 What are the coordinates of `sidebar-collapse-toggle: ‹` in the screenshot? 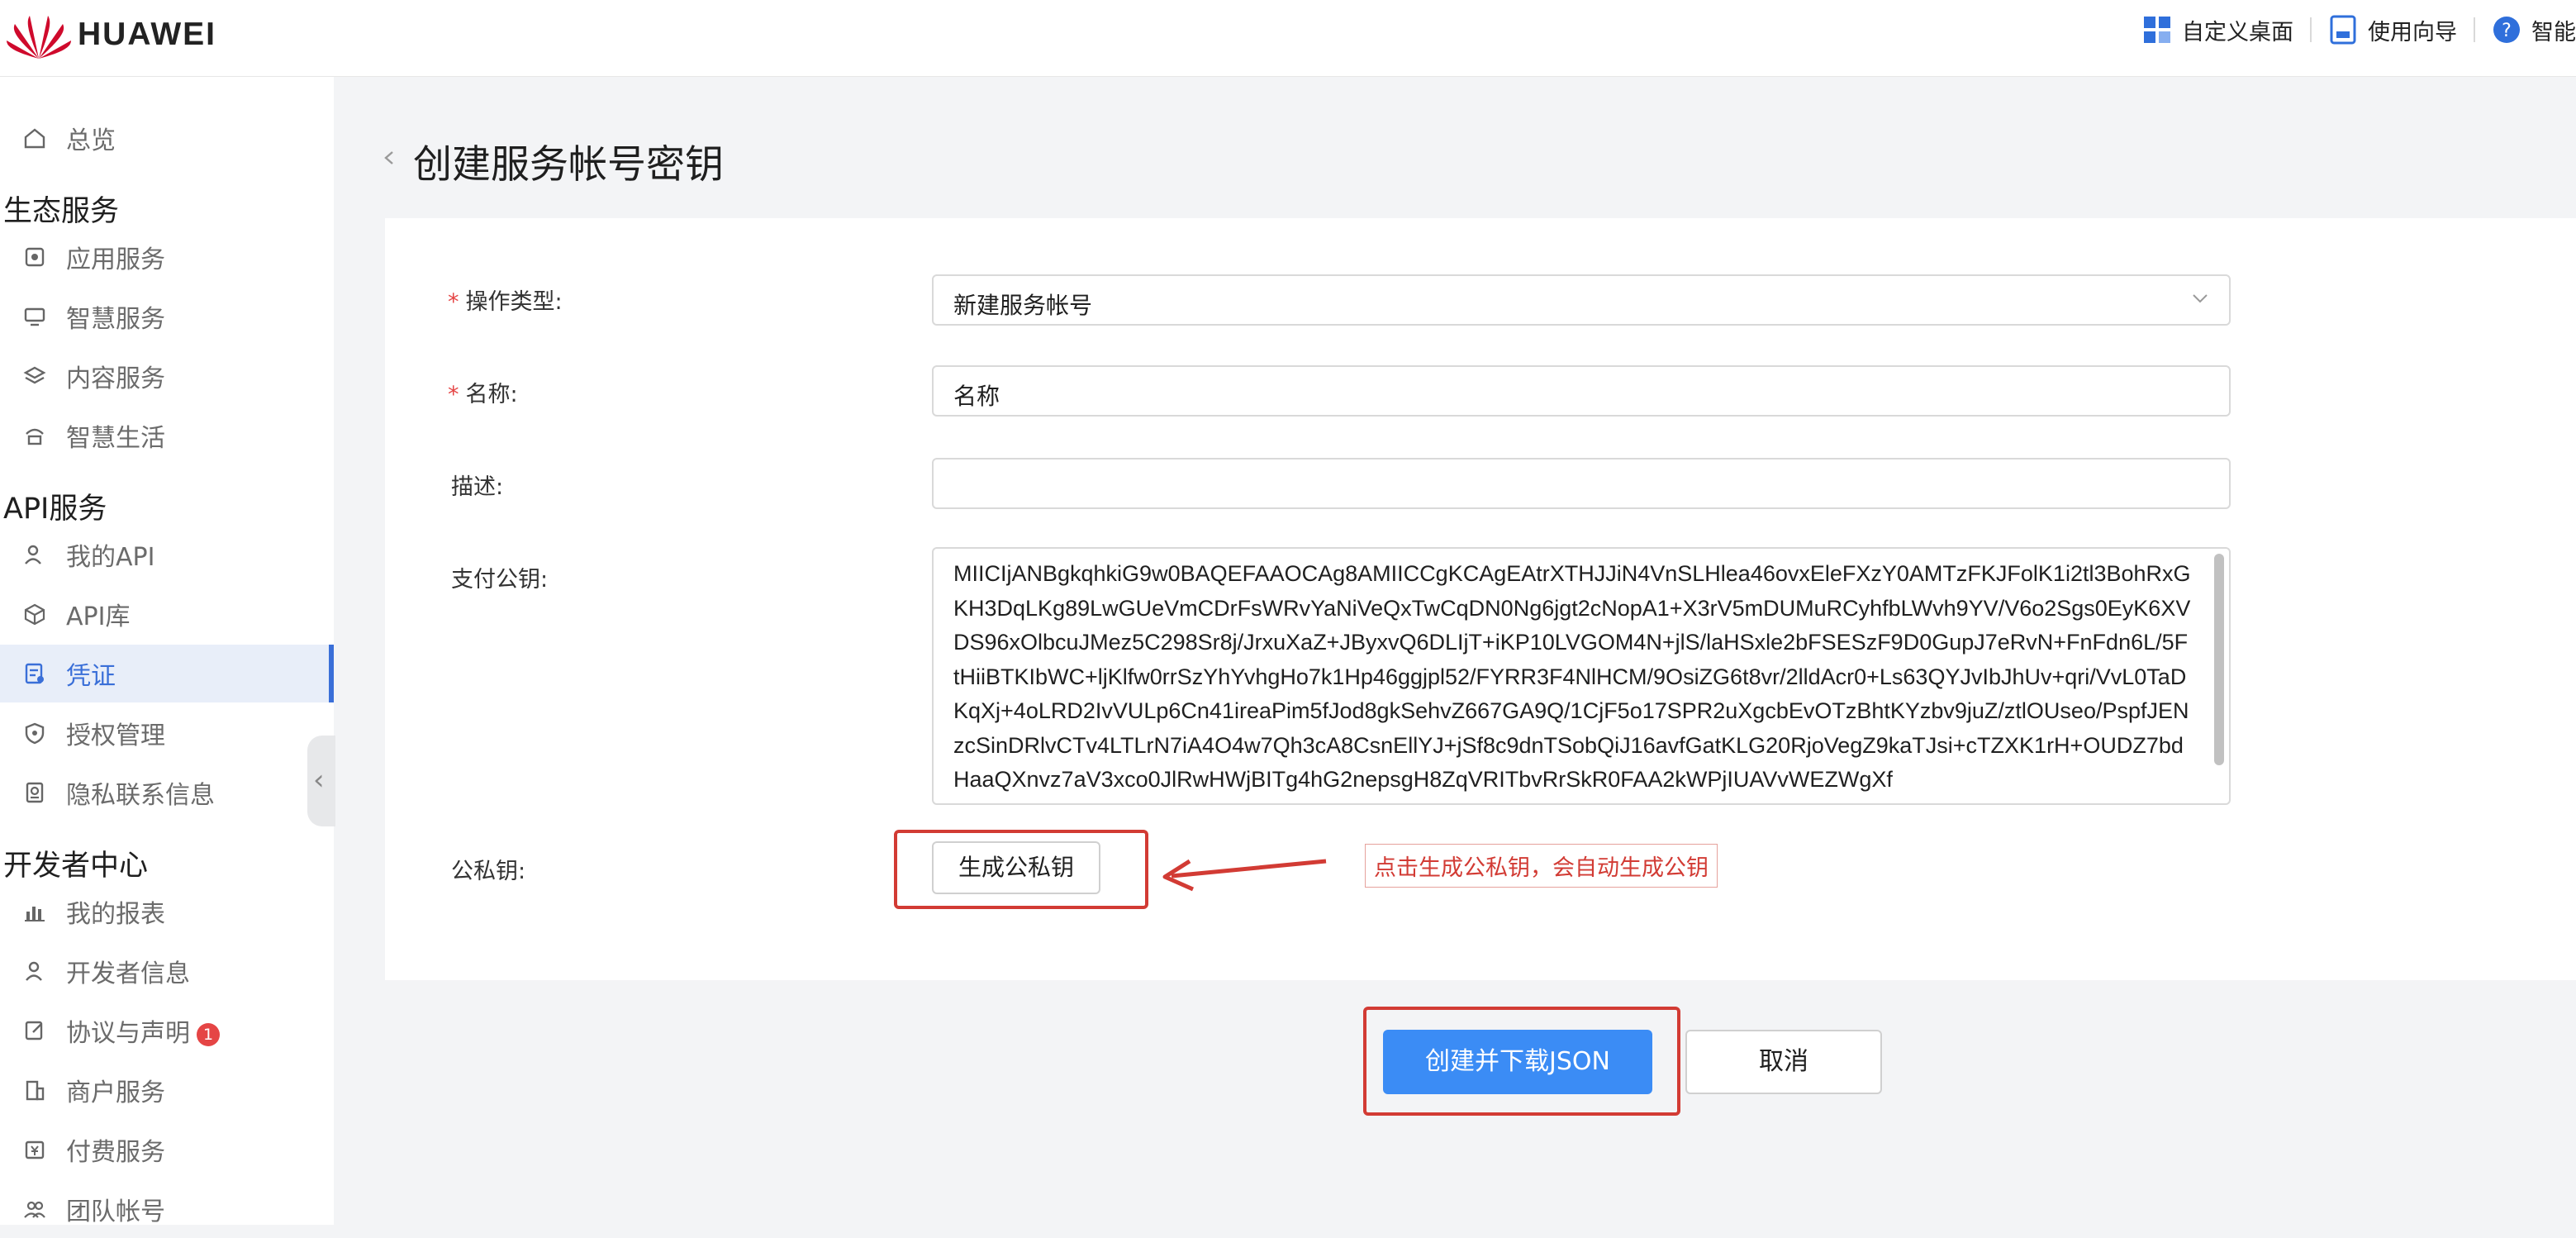 It's located at (321, 781).